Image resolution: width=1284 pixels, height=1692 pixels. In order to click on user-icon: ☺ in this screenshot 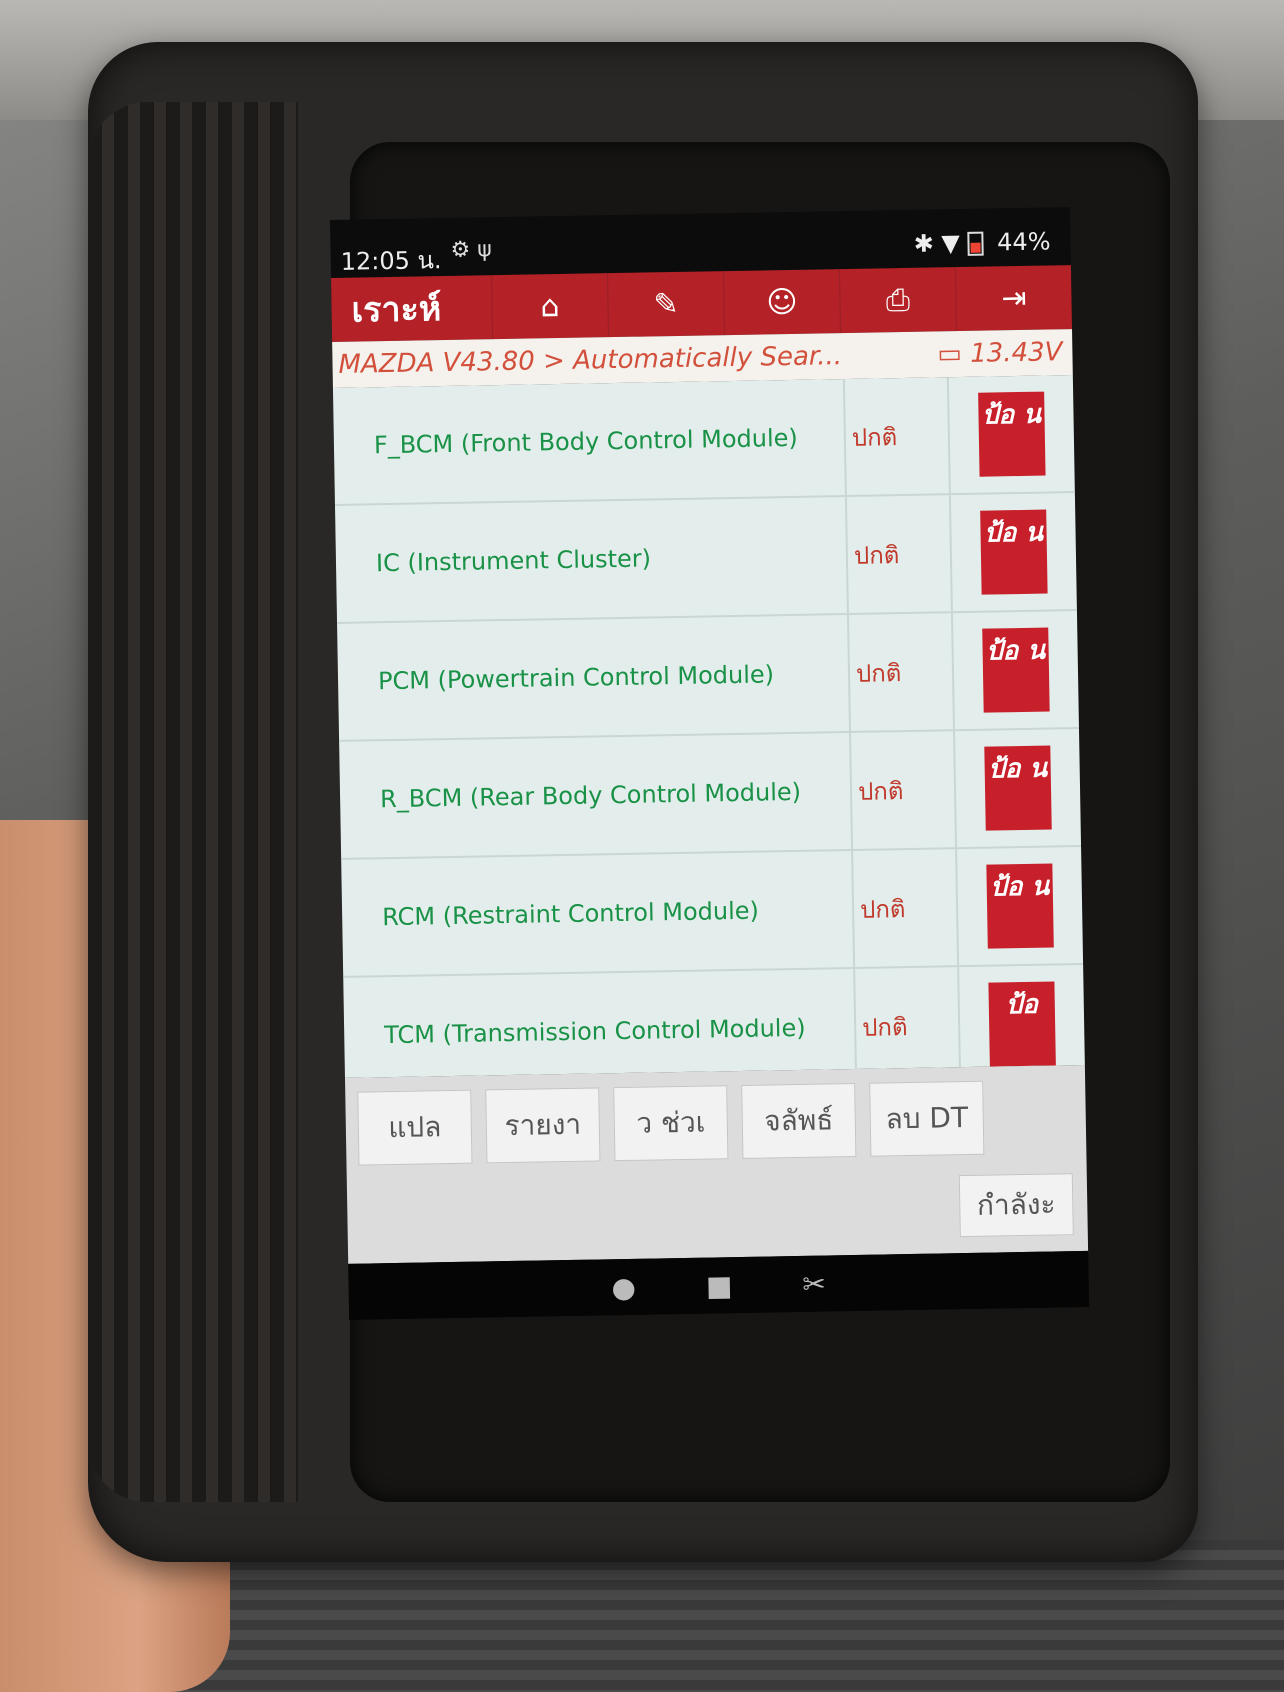, I will do `click(782, 302)`.